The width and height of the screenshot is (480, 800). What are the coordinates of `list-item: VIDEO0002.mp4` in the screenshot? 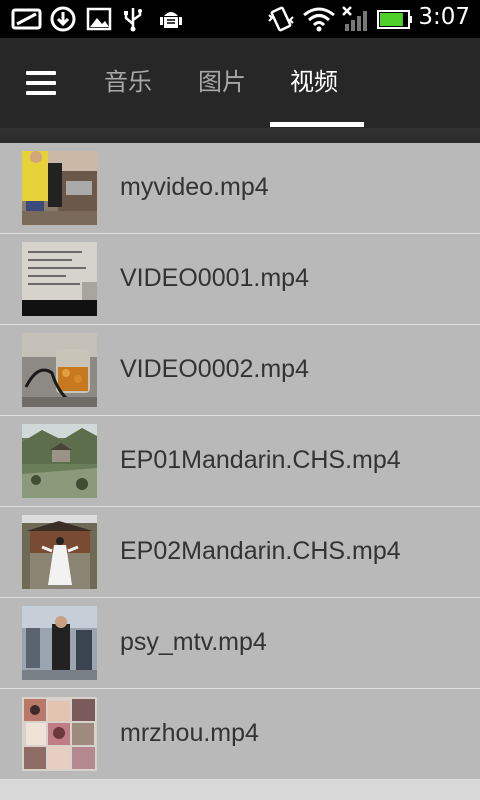 It's located at (240, 370).